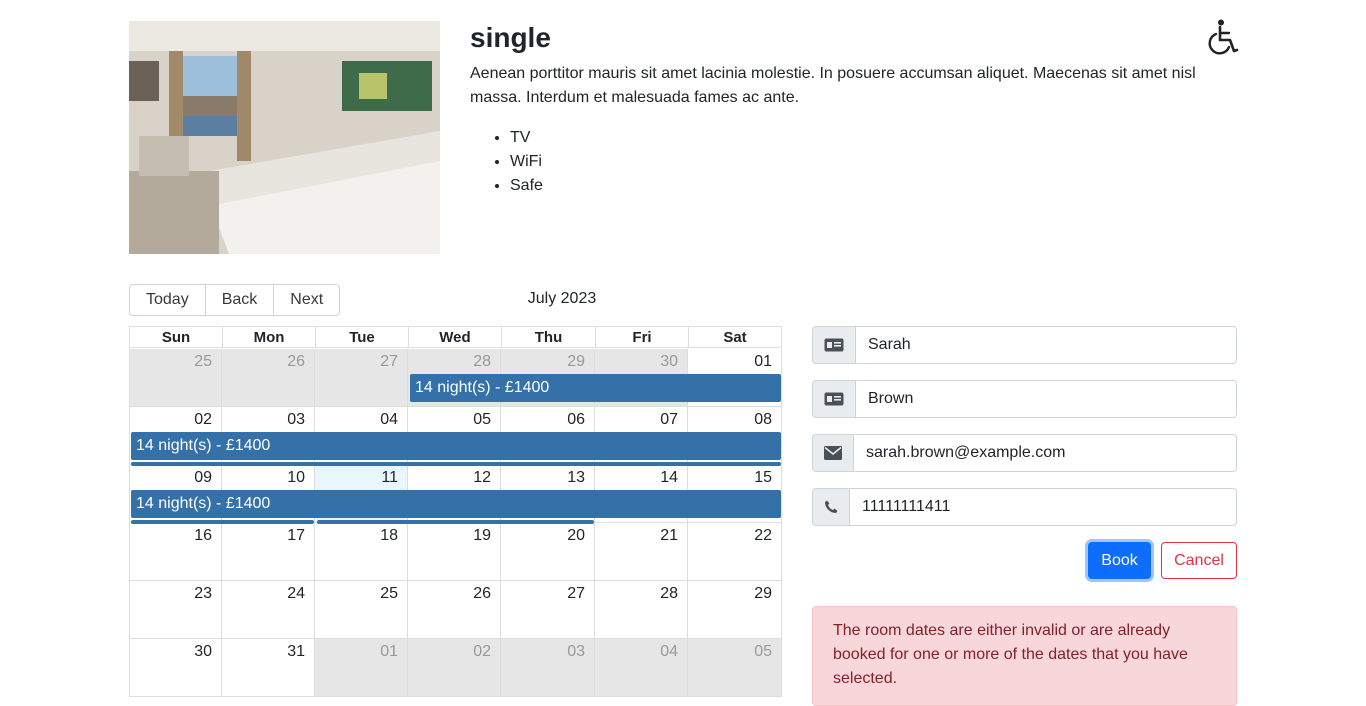 The image size is (1366, 706). I want to click on calendar-toolbar: Today Back Next, so click(235, 300).